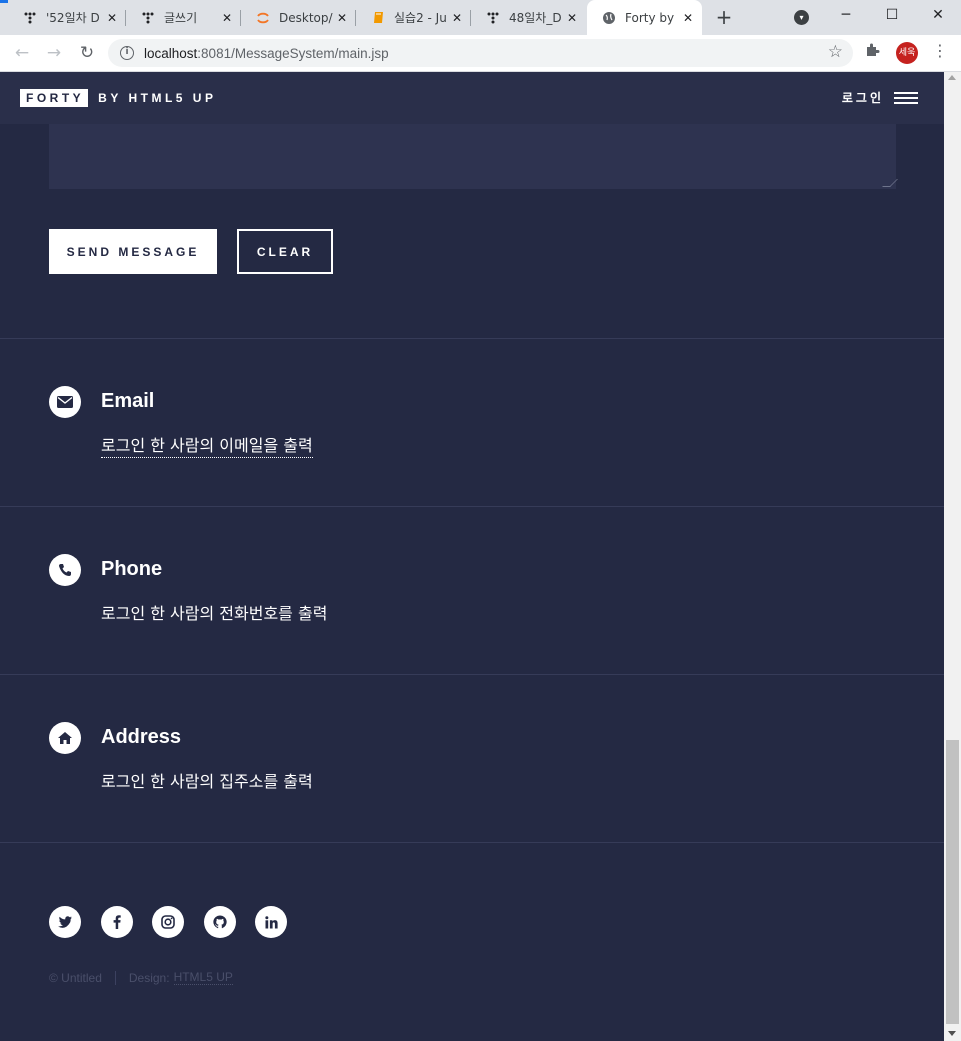  What do you see at coordinates (157, 98) in the screenshot?
I see `logo-secondary: BY HTML5 UP` at bounding box center [157, 98].